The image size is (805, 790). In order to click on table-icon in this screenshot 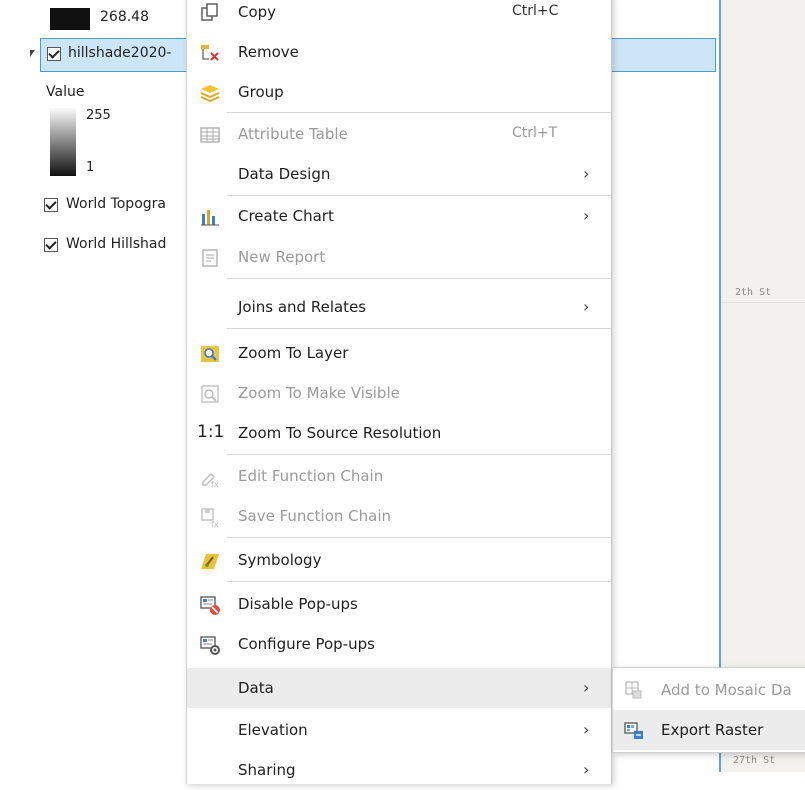, I will do `click(210, 135)`.